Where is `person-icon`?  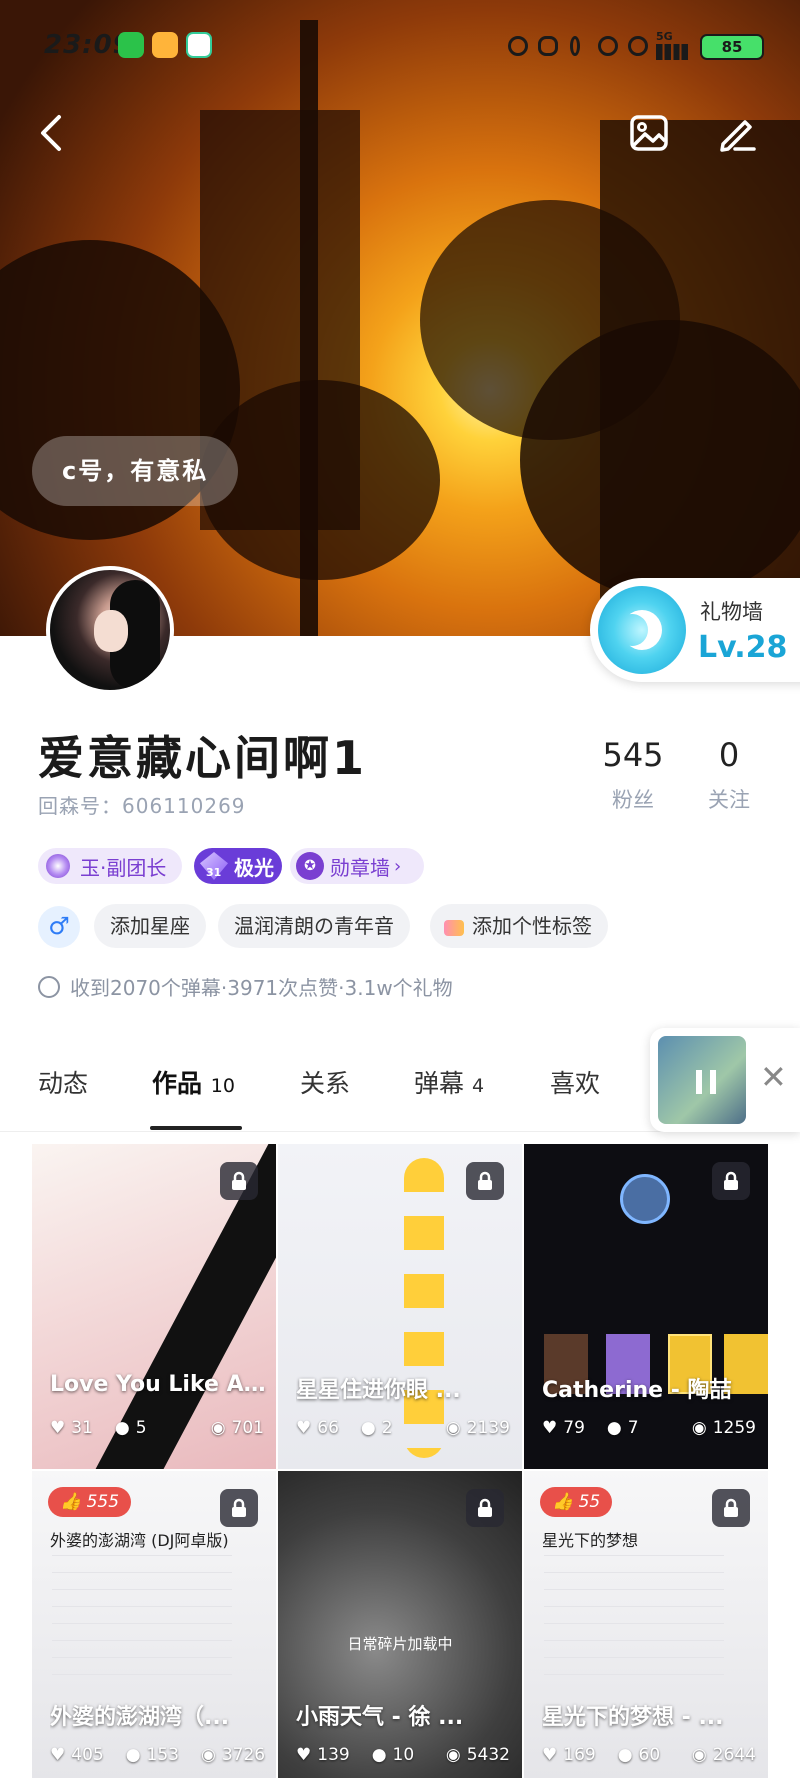 person-icon is located at coordinates (638, 46).